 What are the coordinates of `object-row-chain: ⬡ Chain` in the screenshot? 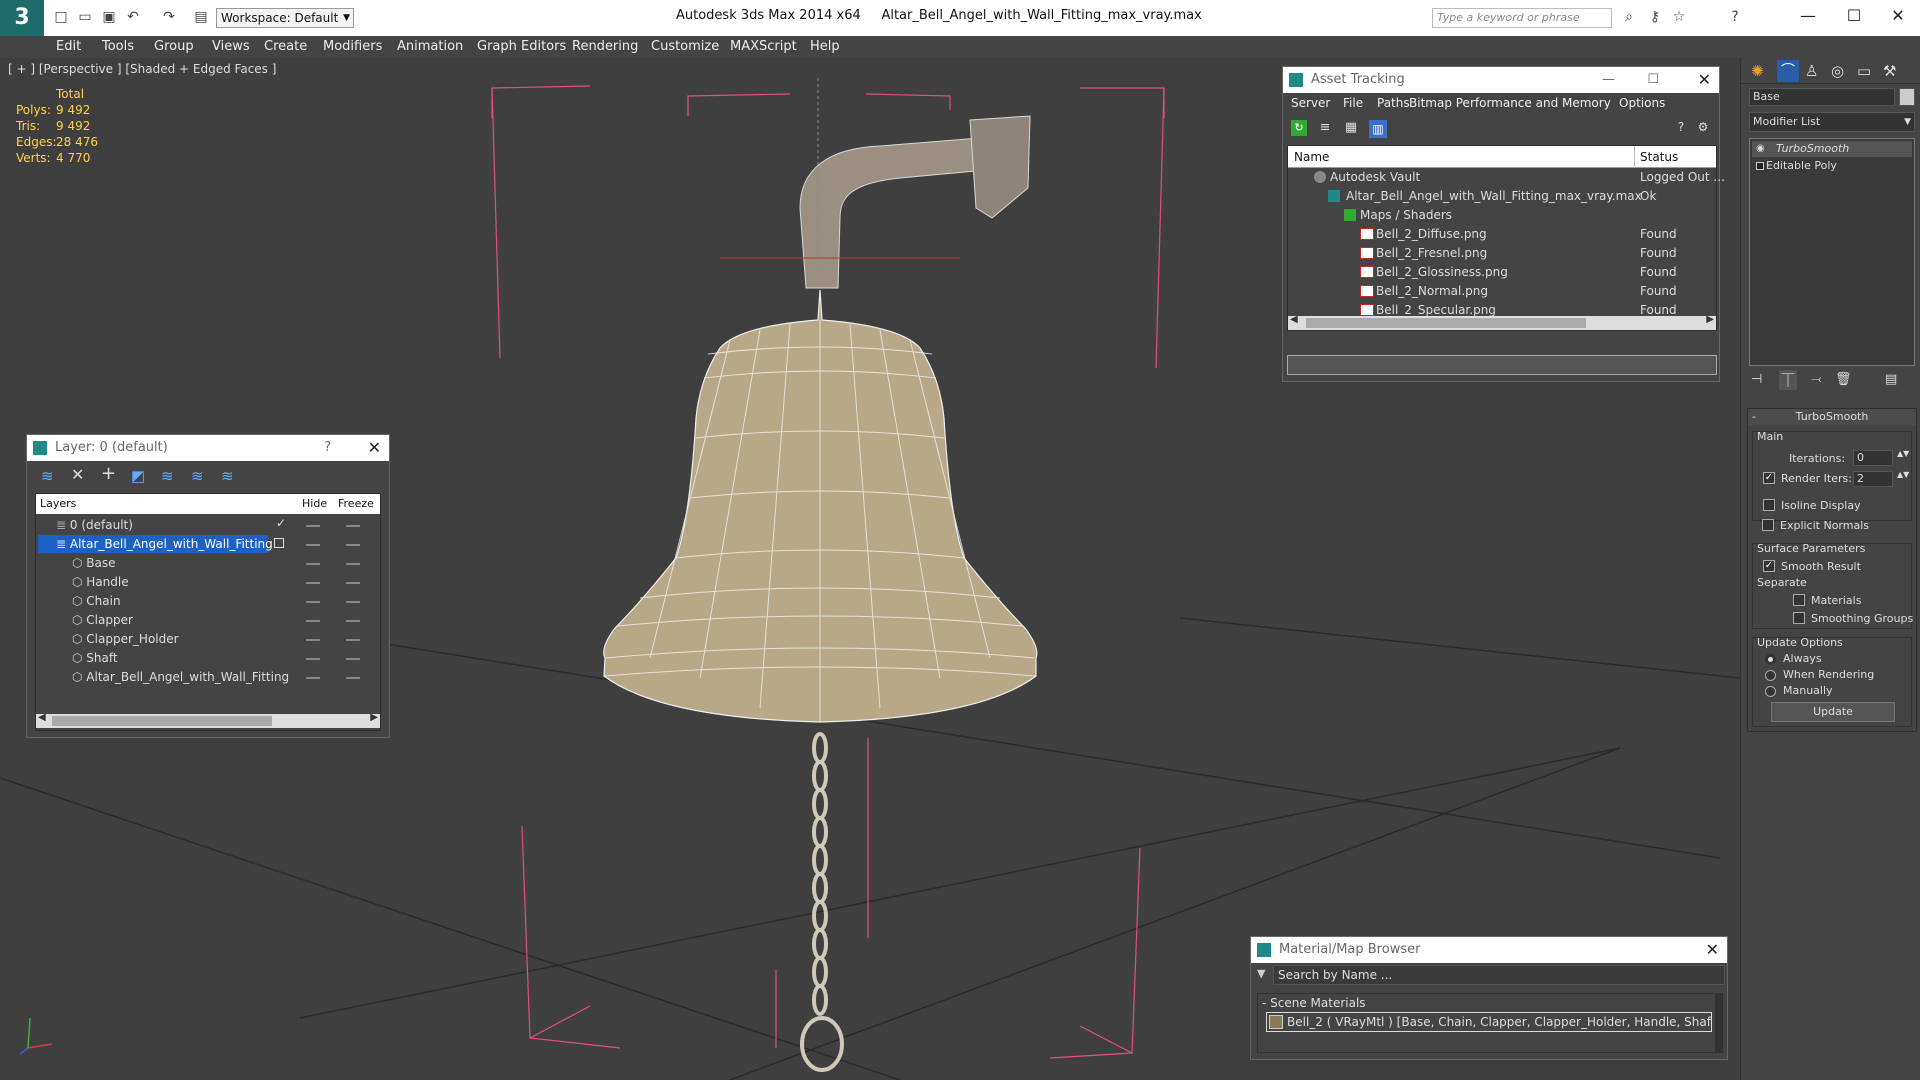 It's located at (96, 601).